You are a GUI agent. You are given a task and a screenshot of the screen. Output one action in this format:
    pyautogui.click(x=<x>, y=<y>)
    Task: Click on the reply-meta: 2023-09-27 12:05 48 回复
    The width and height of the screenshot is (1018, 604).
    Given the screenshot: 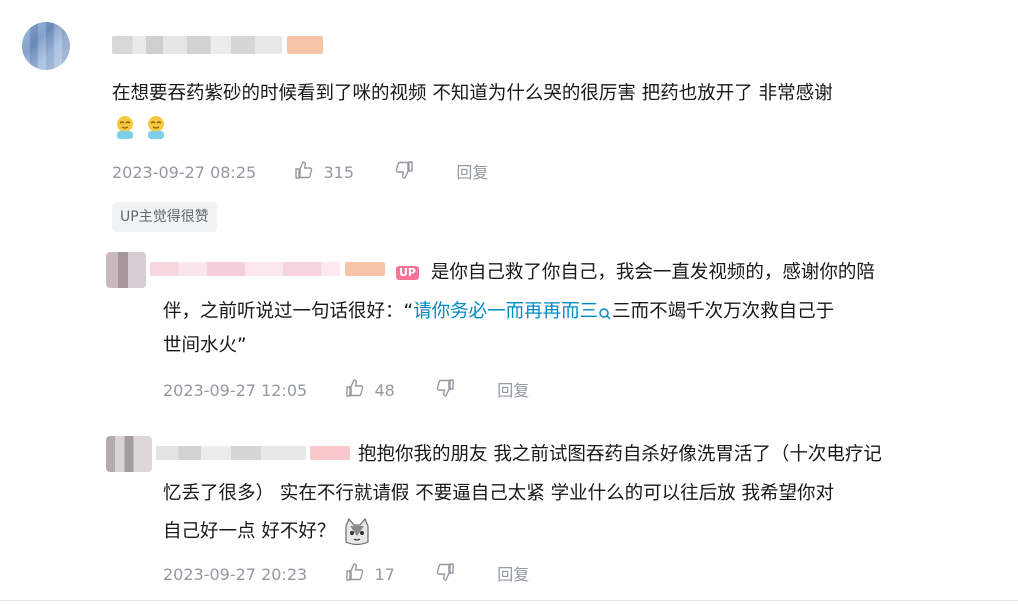 What is the action you would take?
    pyautogui.click(x=346, y=389)
    